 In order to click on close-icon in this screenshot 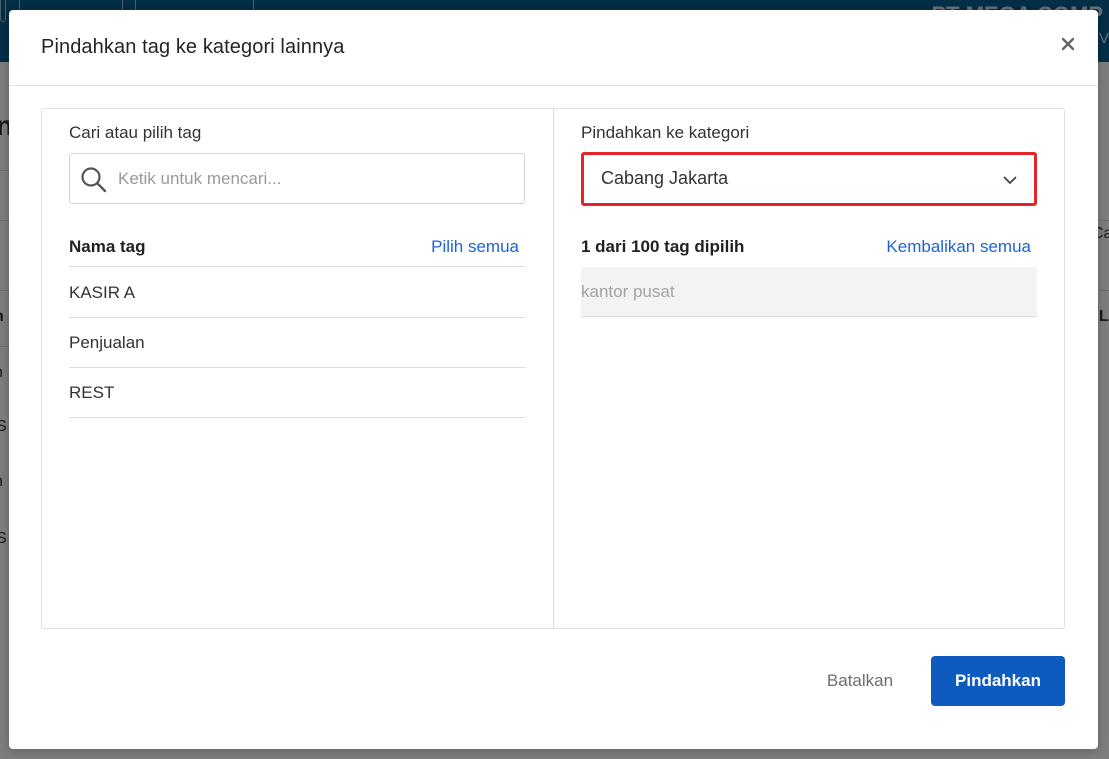, I will do `click(1068, 44)`.